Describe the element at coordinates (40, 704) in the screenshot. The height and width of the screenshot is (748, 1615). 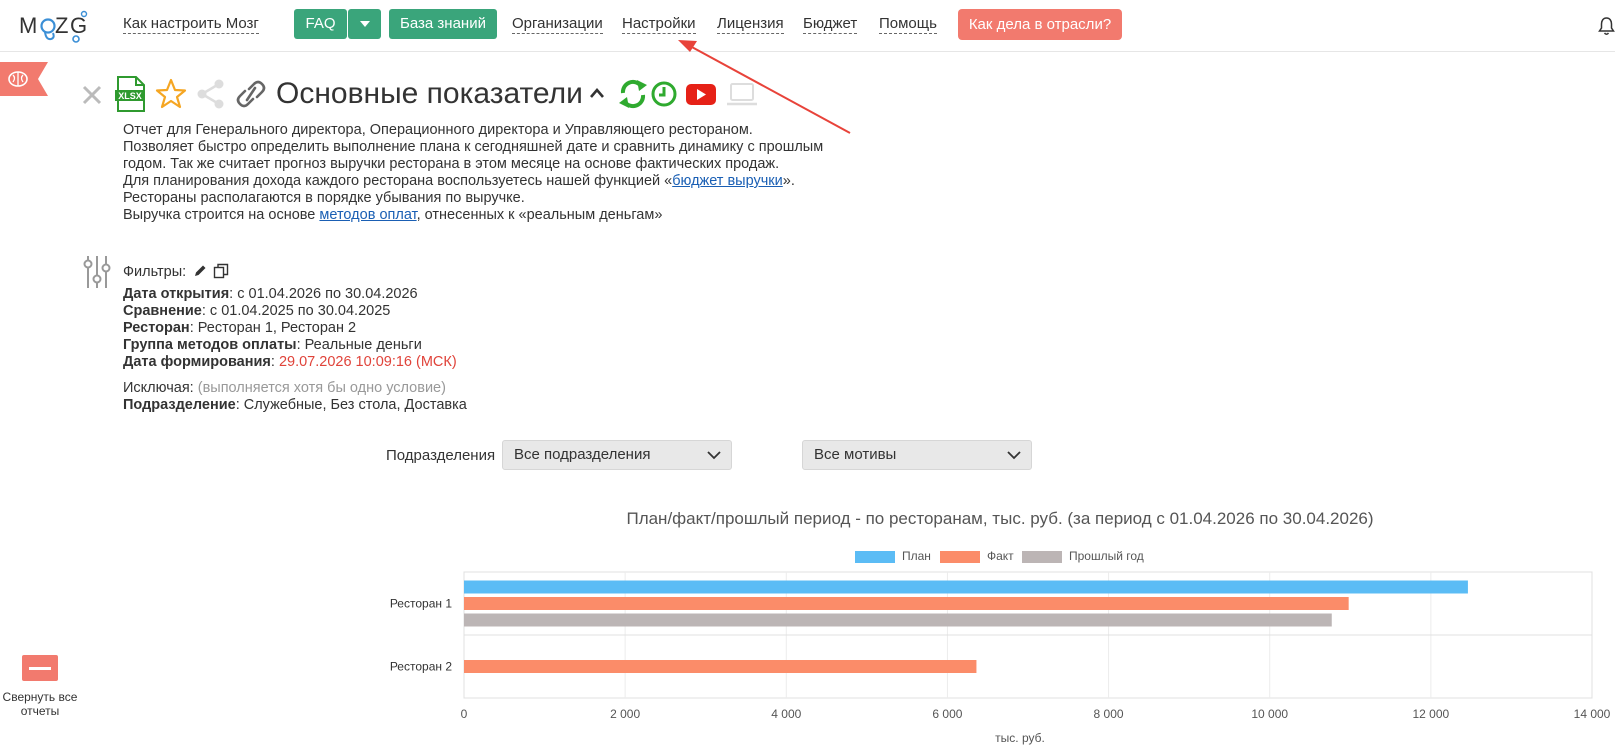
I see `collapse-all-label: Свернуть все отчеты` at that location.